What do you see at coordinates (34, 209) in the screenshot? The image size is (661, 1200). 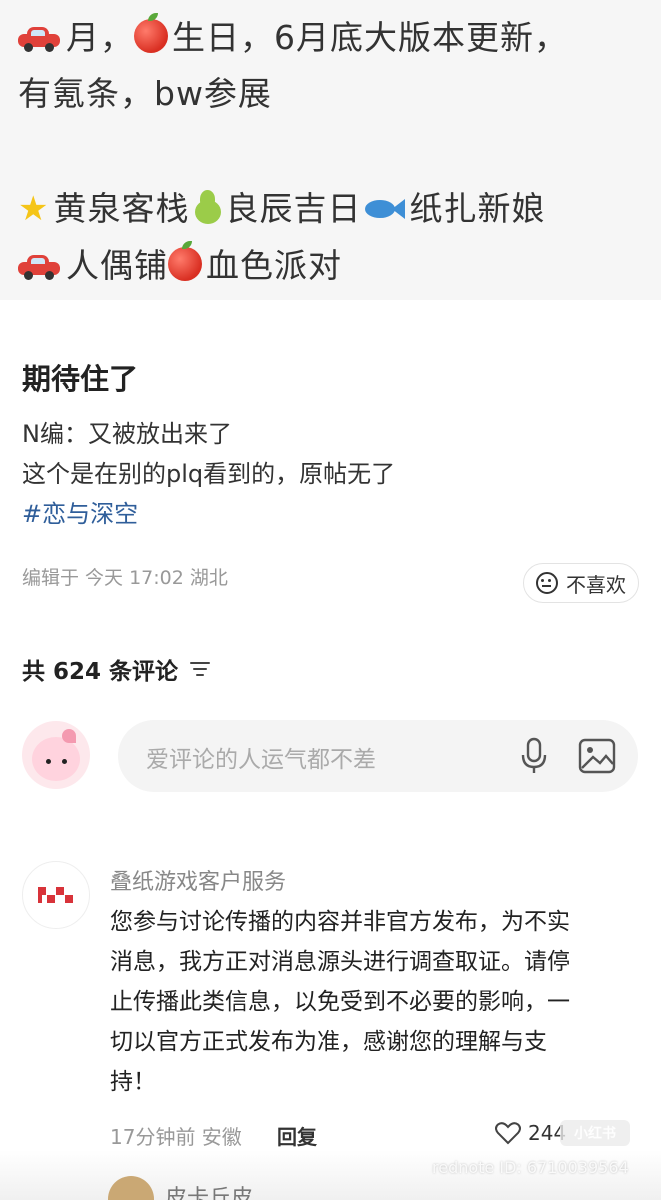 I see `star-emoji-icon: ★` at bounding box center [34, 209].